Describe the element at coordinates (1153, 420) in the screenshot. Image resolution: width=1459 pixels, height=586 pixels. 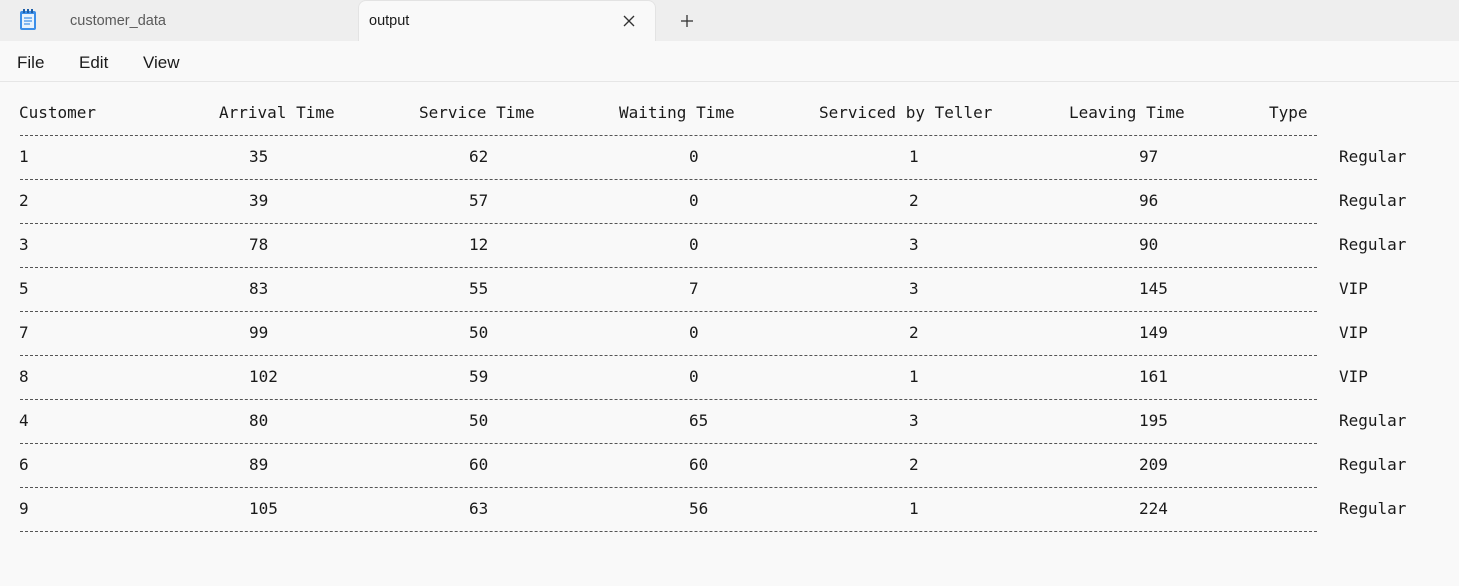
I see `cell-leaving-time: 195` at that location.